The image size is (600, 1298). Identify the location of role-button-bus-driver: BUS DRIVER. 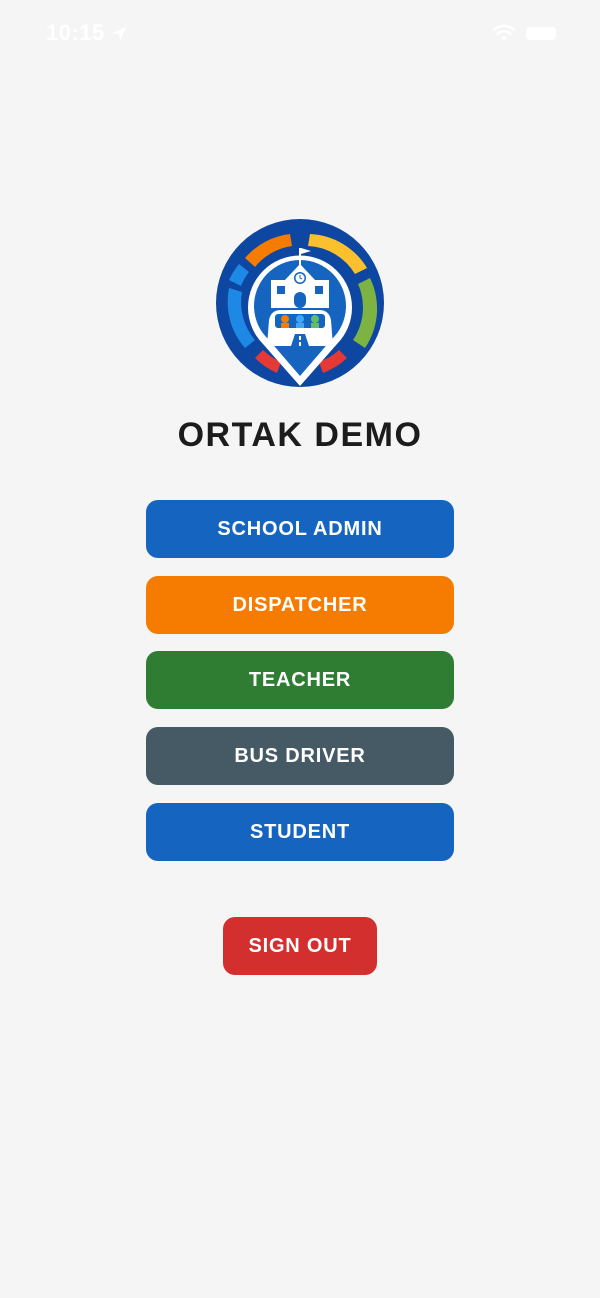
(300, 756).